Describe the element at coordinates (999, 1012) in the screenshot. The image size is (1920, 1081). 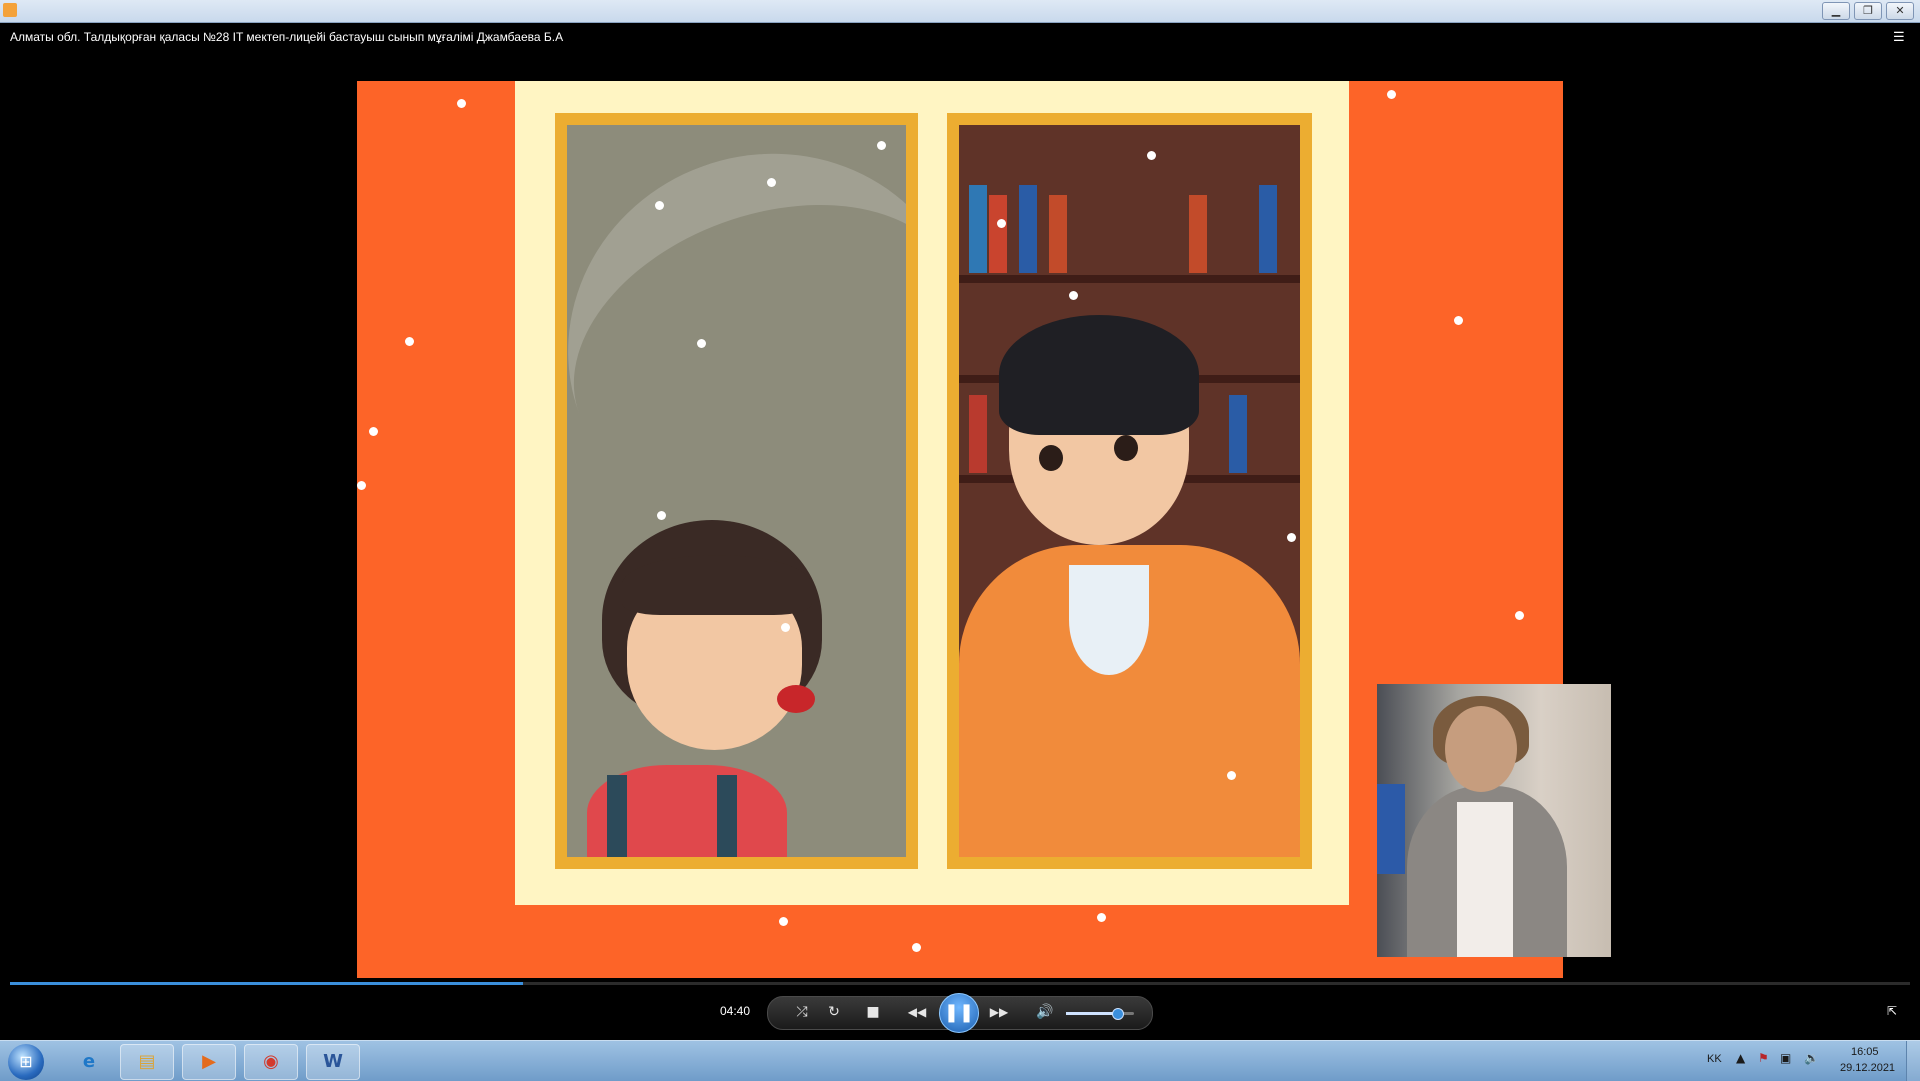
I see `next-button: ▶▶` at that location.